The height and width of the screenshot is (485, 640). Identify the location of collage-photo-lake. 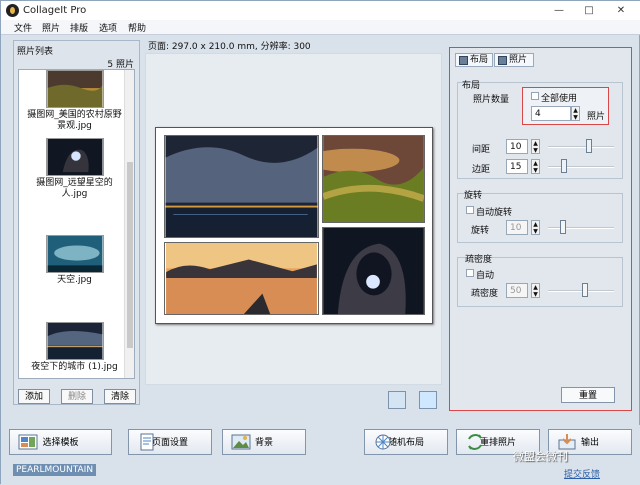
(241, 278).